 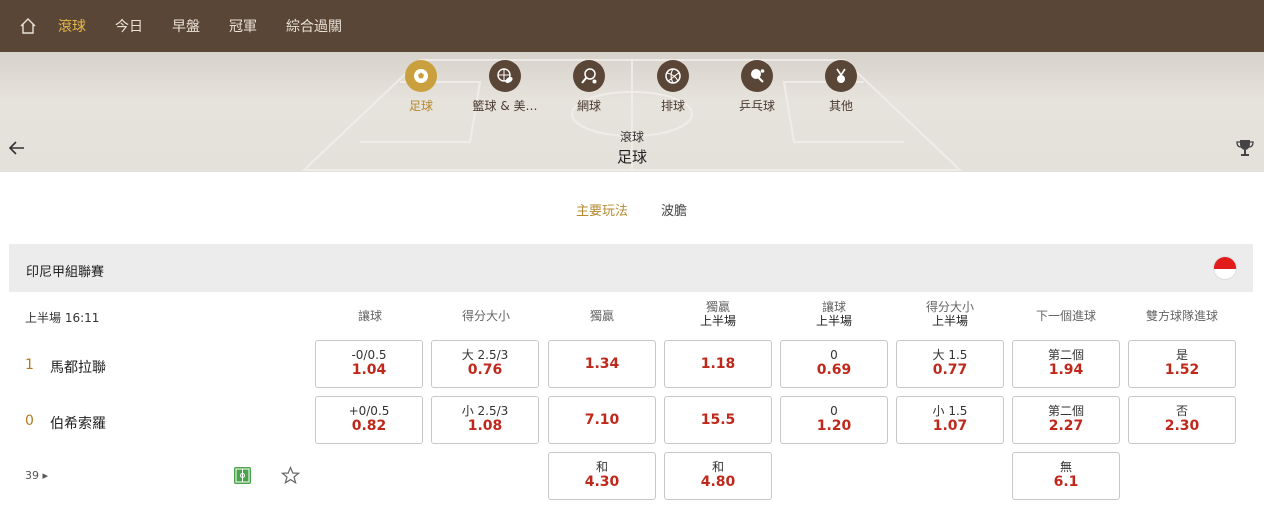 I want to click on volleyball-icon, so click(x=673, y=76).